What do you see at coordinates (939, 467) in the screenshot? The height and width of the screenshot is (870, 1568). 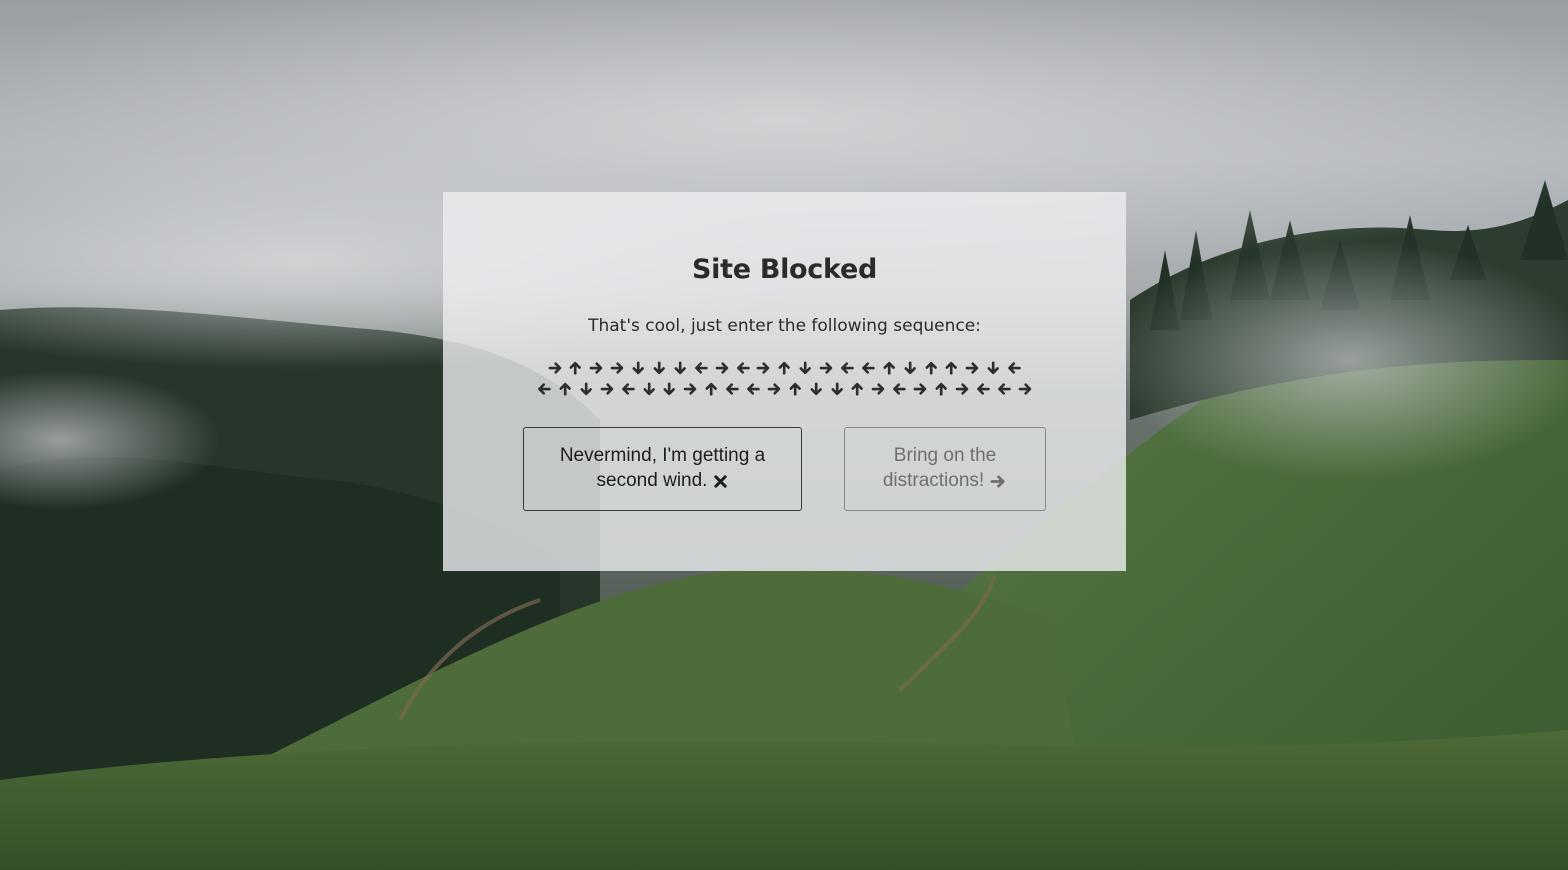 I see `bring-distractions-button-label: Bring on the distractions!` at bounding box center [939, 467].